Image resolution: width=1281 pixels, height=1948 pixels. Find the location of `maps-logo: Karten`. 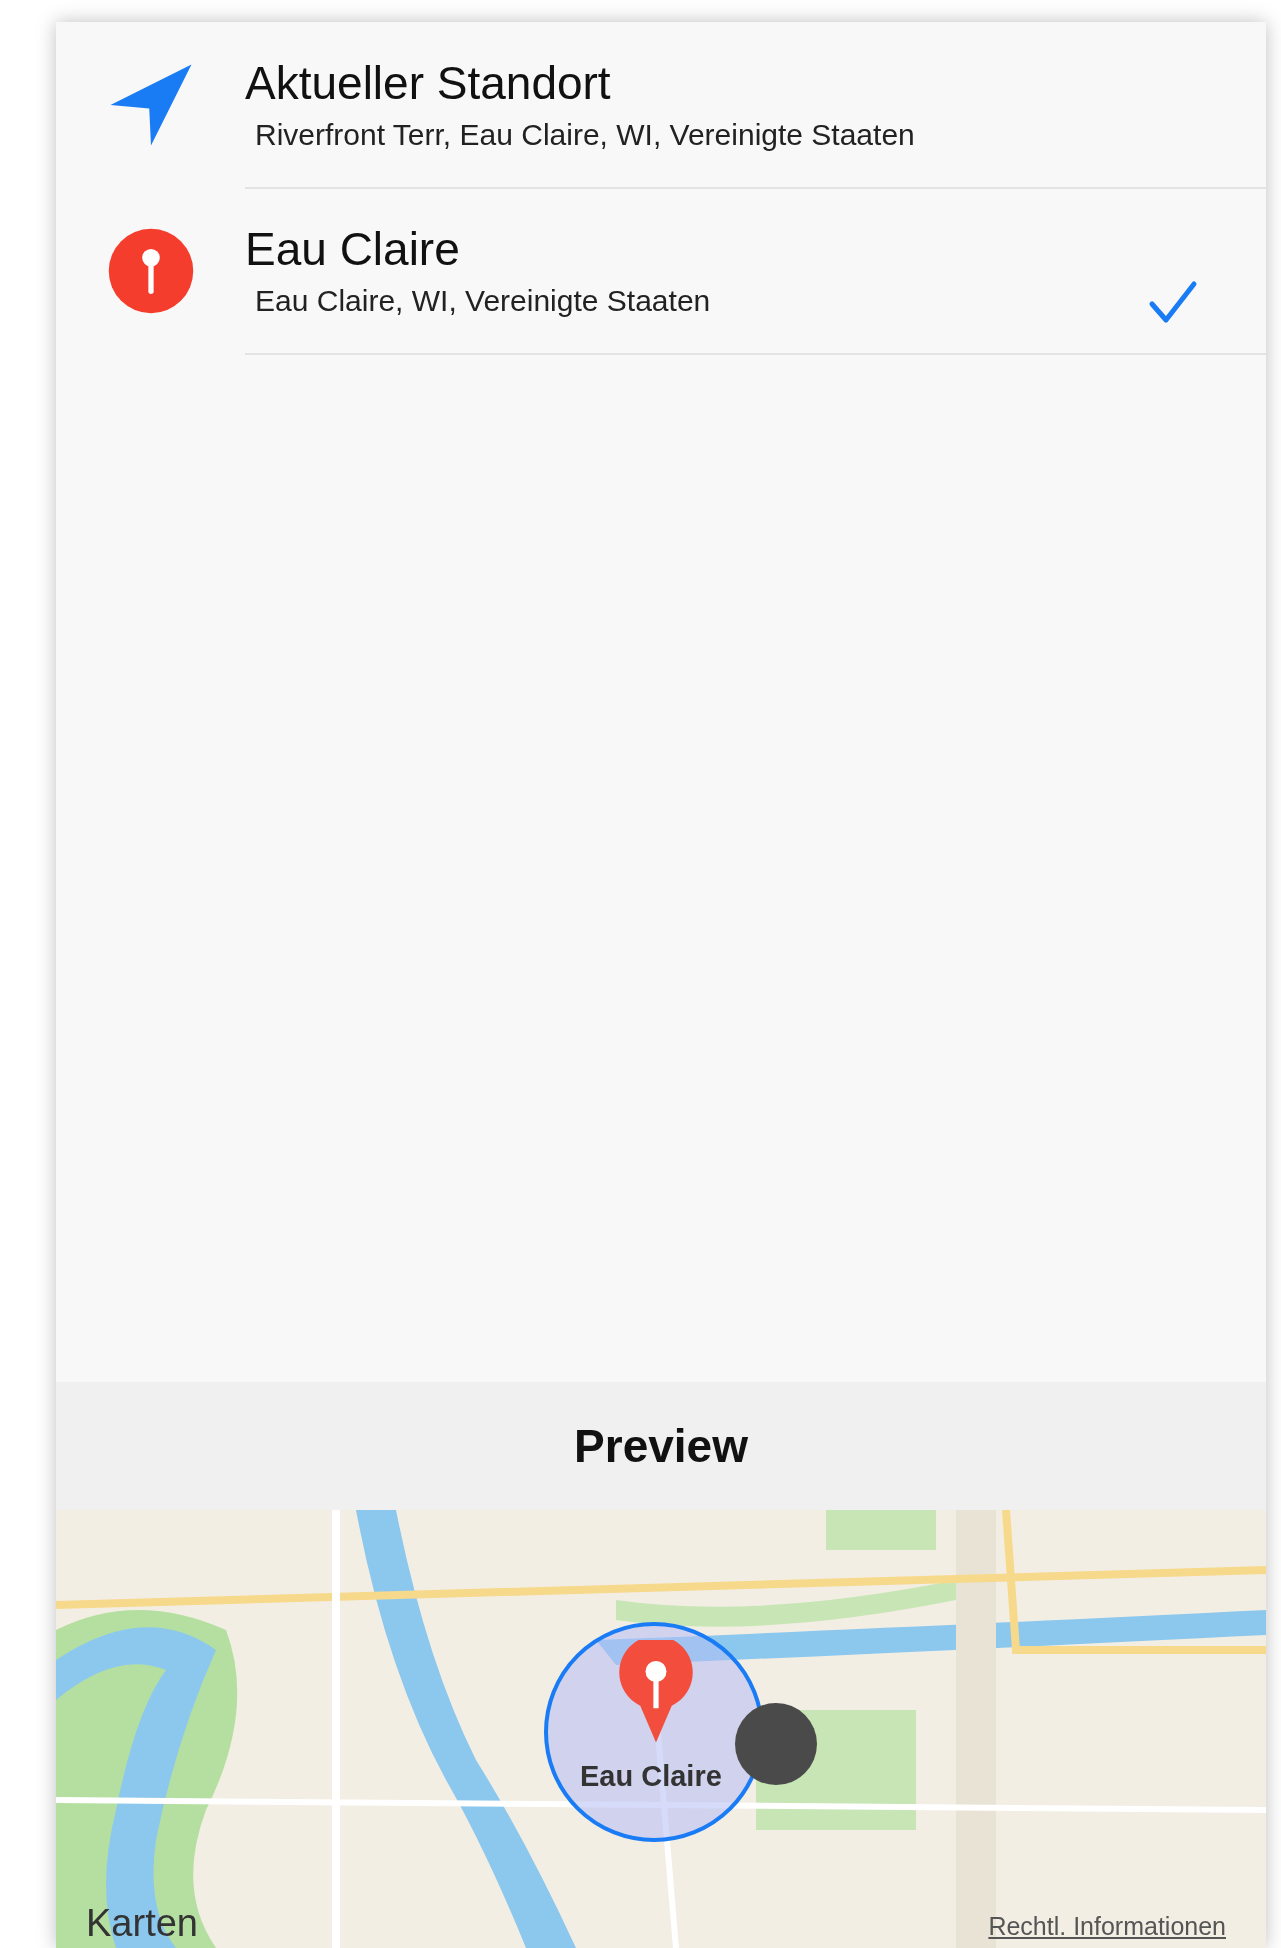

maps-logo: Karten is located at coordinates (142, 1923).